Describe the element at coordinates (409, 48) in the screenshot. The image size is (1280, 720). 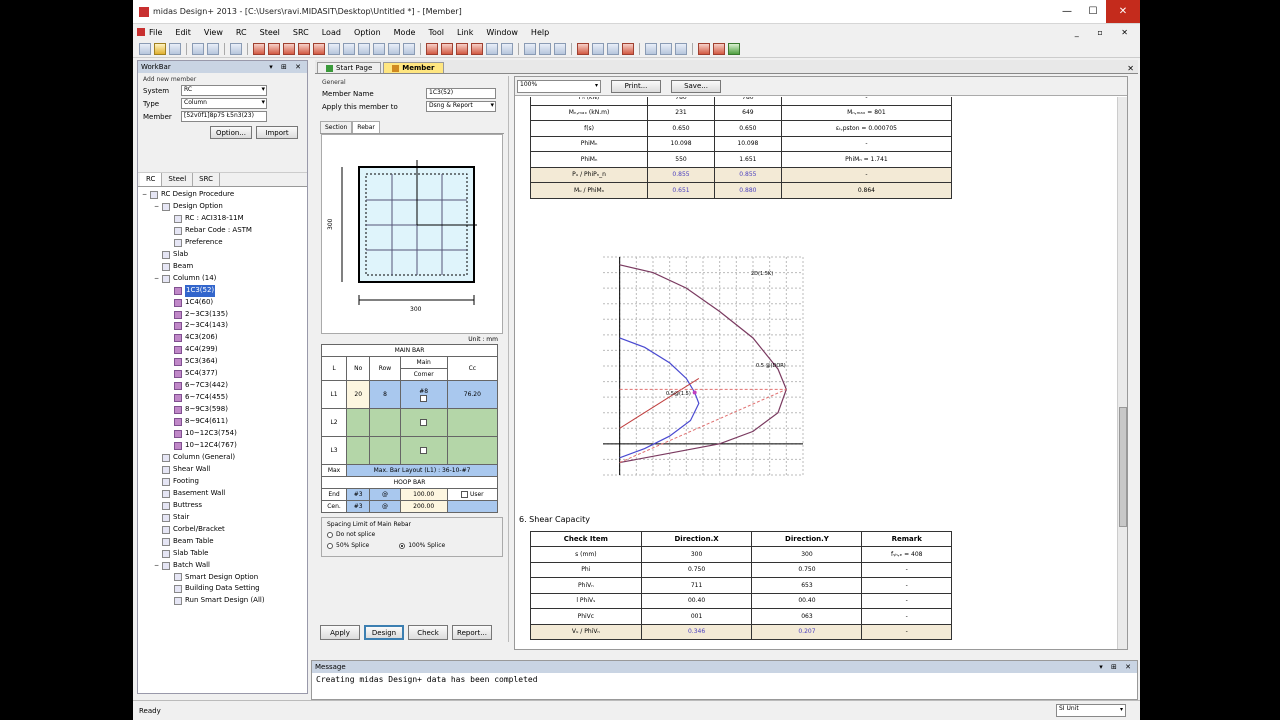
I see `src-column-icon` at that location.